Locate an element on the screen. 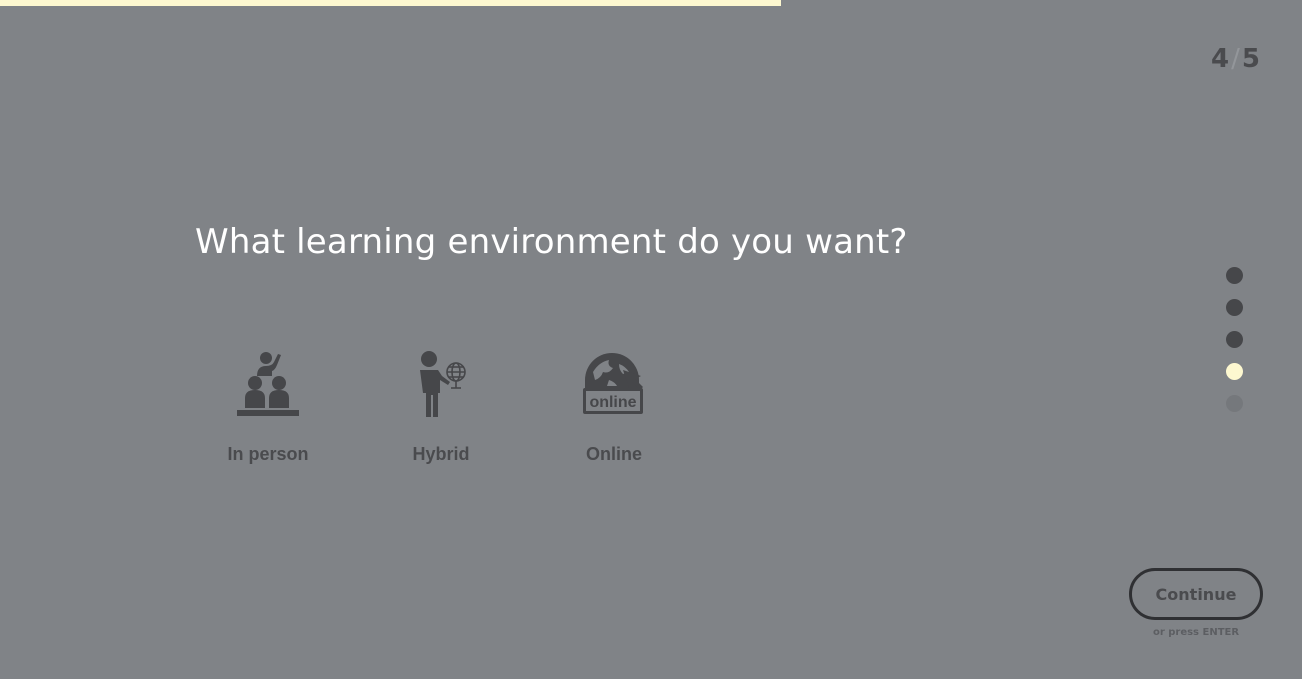  option-in-person: In person is located at coordinates (268, 410).